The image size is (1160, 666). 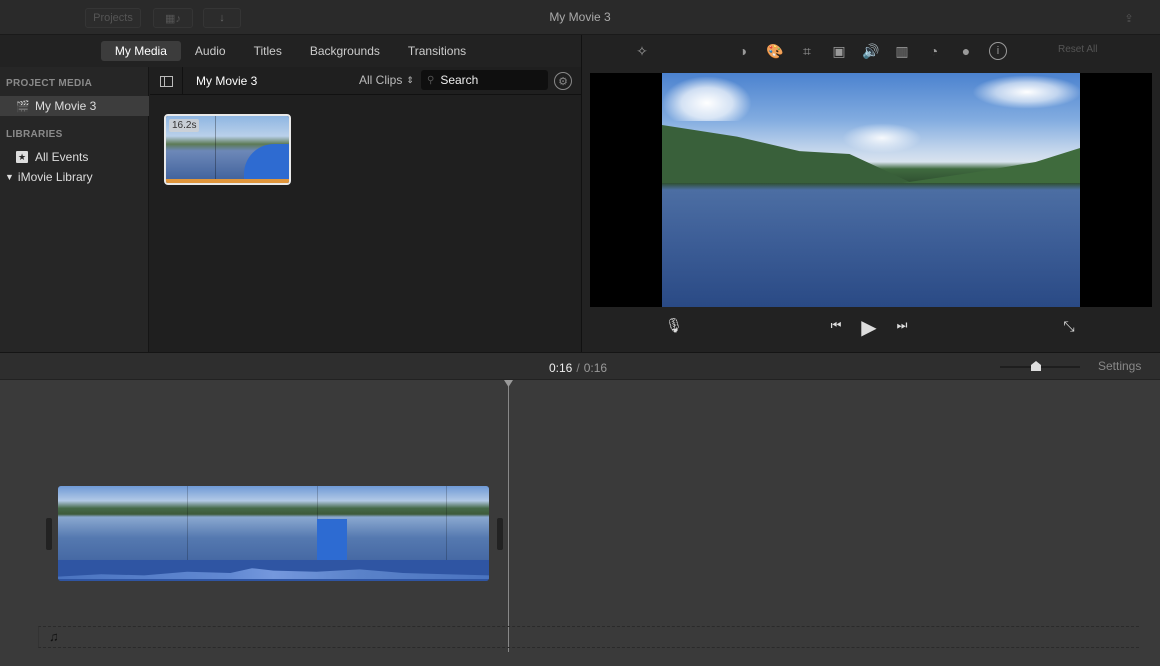 I want to click on settings-gear-button: ⚙, so click(x=563, y=81).